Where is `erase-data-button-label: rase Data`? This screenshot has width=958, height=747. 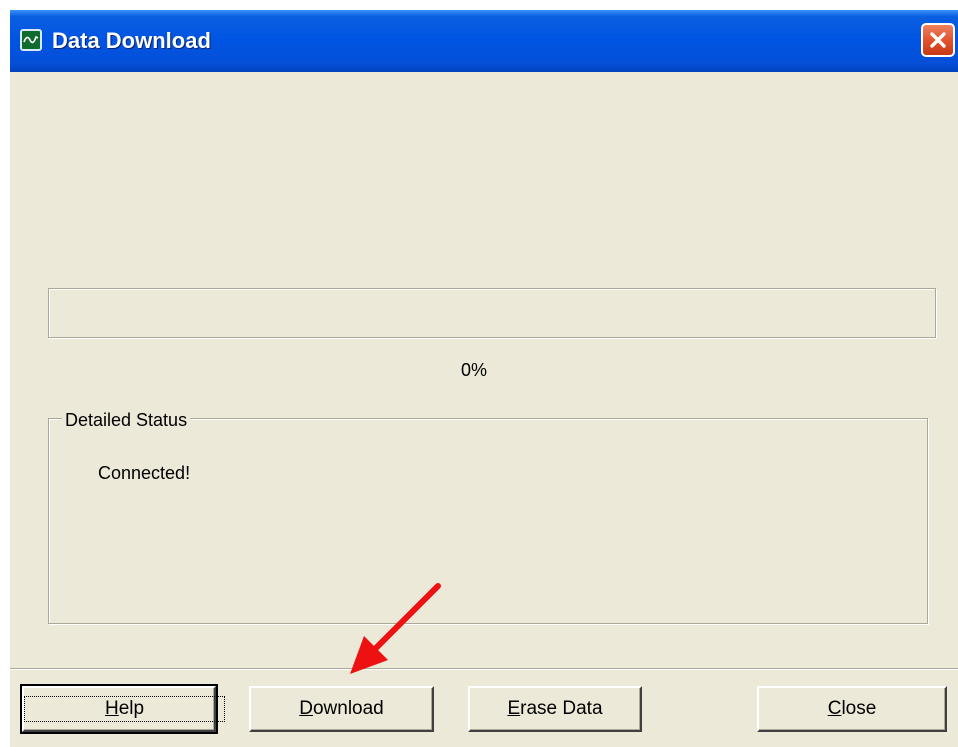 erase-data-button-label: rase Data is located at coordinates (561, 708).